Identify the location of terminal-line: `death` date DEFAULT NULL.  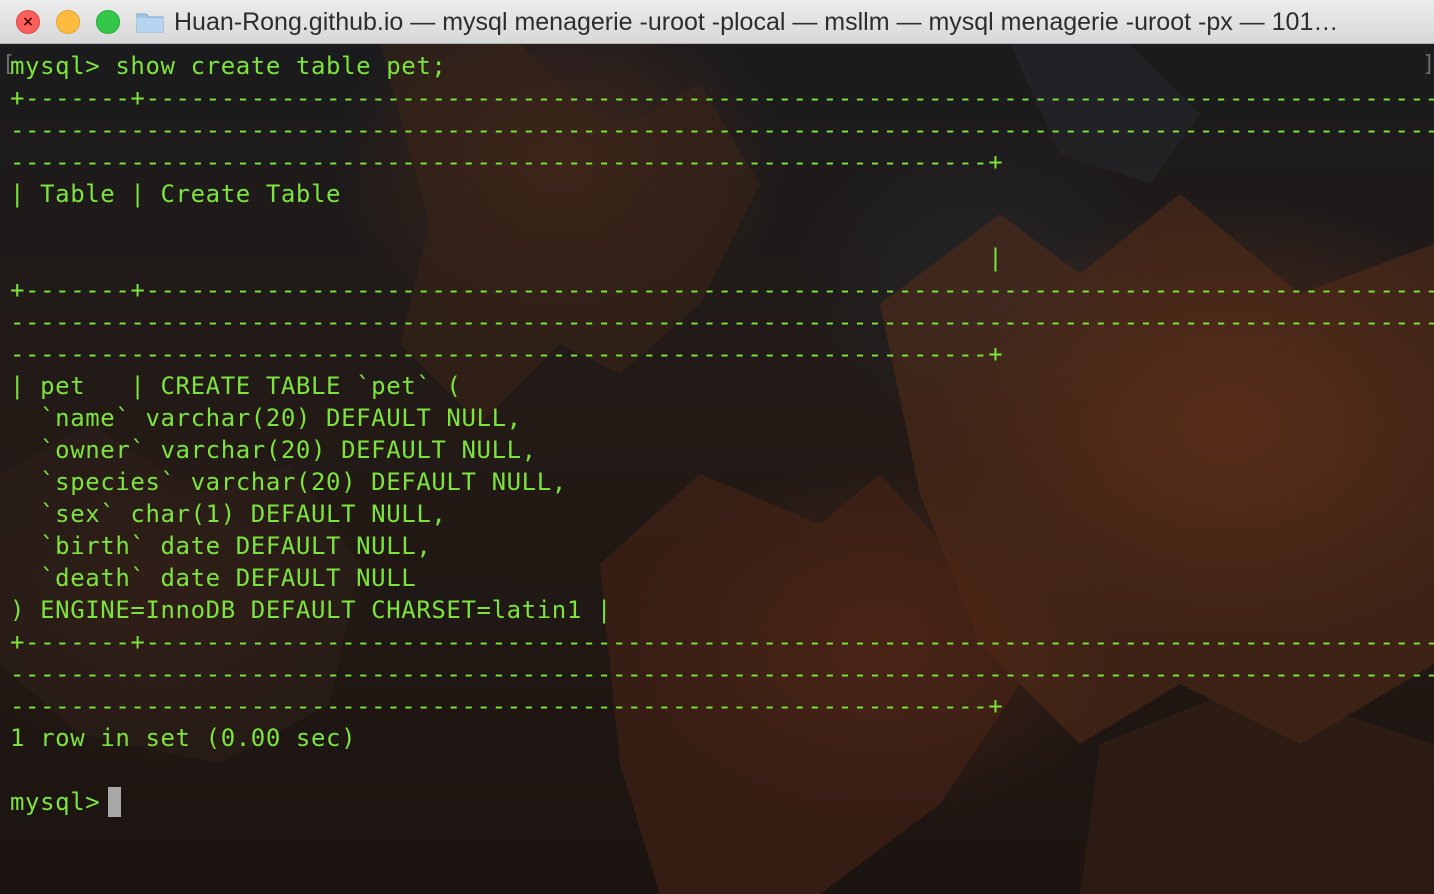
(213, 578).